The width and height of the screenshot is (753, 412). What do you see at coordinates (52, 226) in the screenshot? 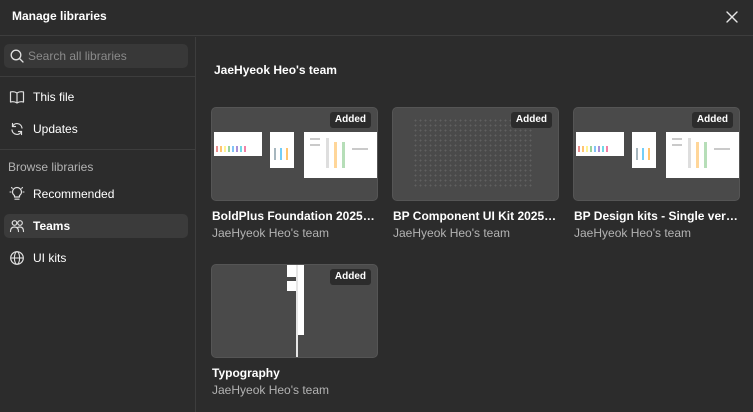
I see `sidebar-item-label: Teams` at bounding box center [52, 226].